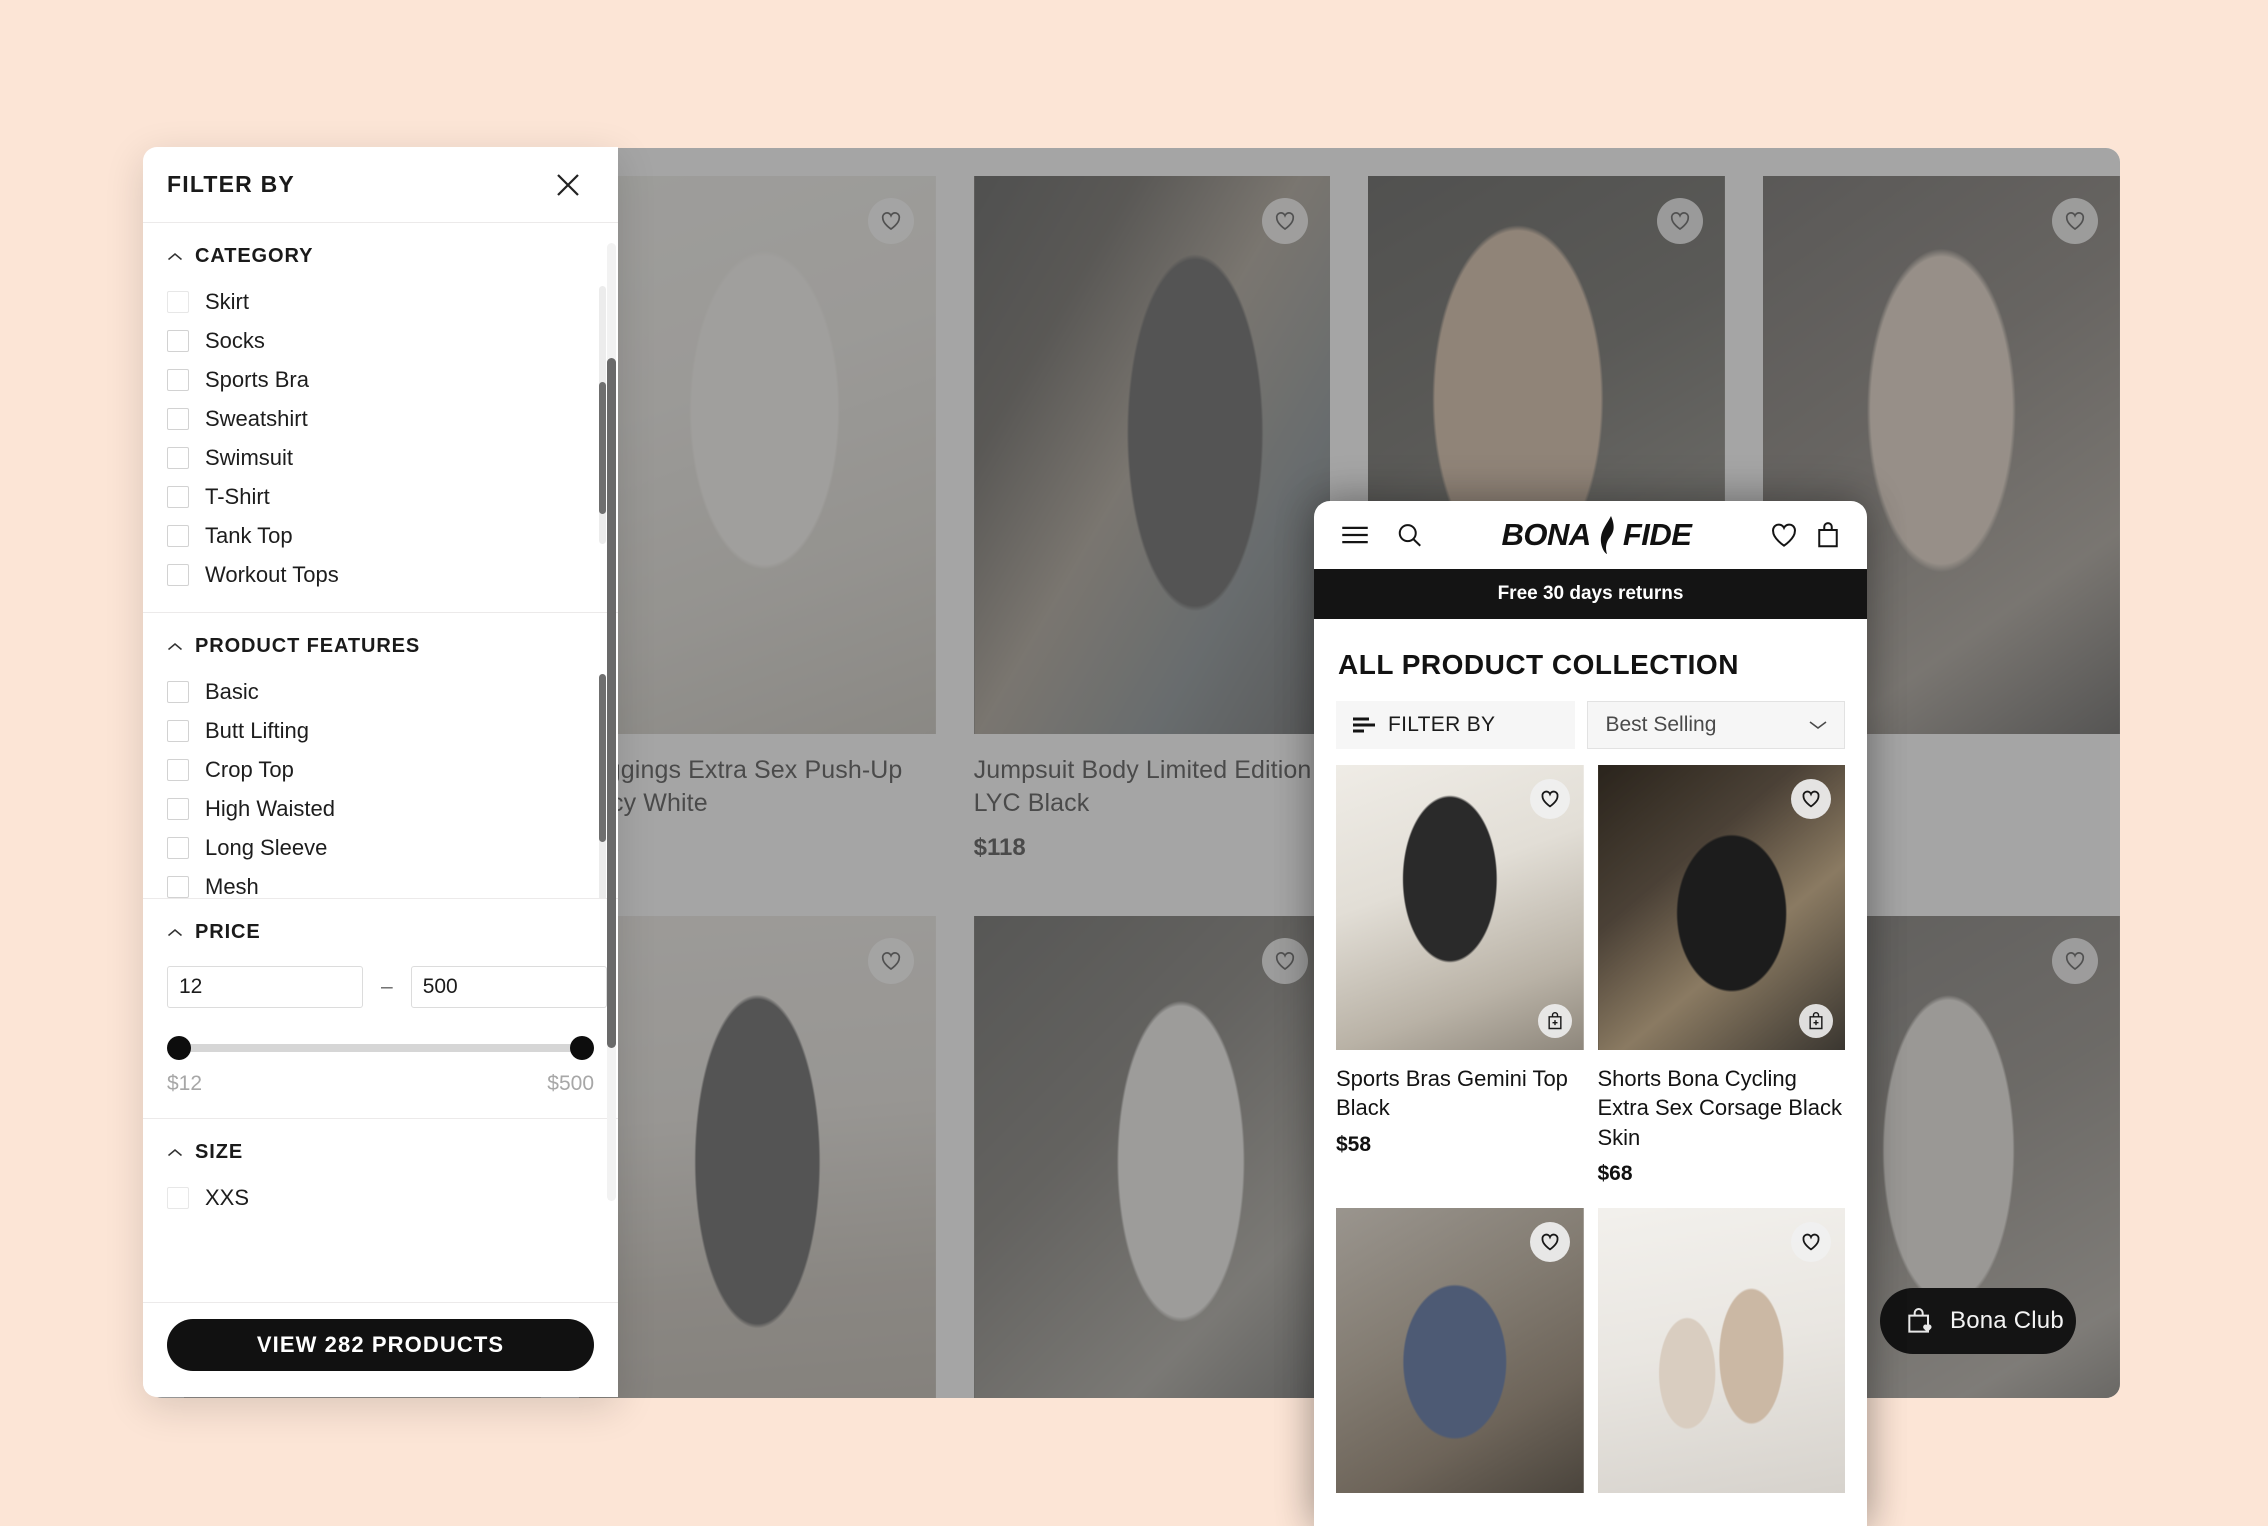 The width and height of the screenshot is (2268, 1526). What do you see at coordinates (1607, 535) in the screenshot?
I see `flame-icon` at bounding box center [1607, 535].